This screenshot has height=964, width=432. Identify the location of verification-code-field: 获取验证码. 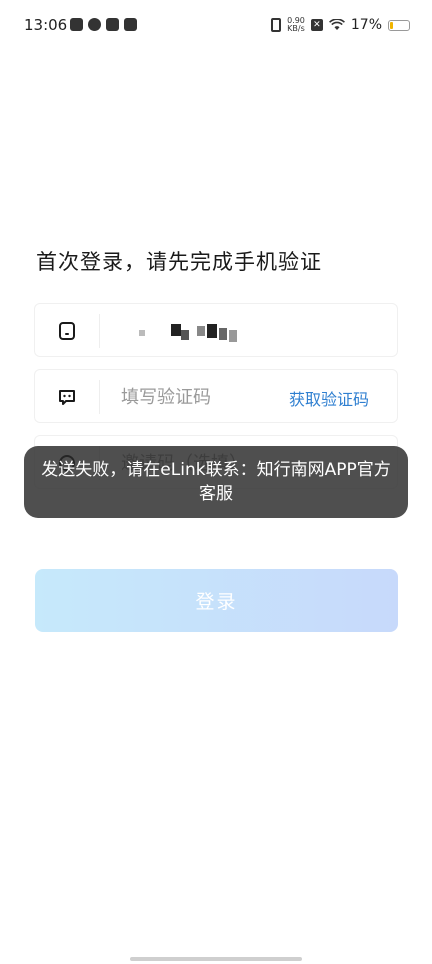
(216, 396).